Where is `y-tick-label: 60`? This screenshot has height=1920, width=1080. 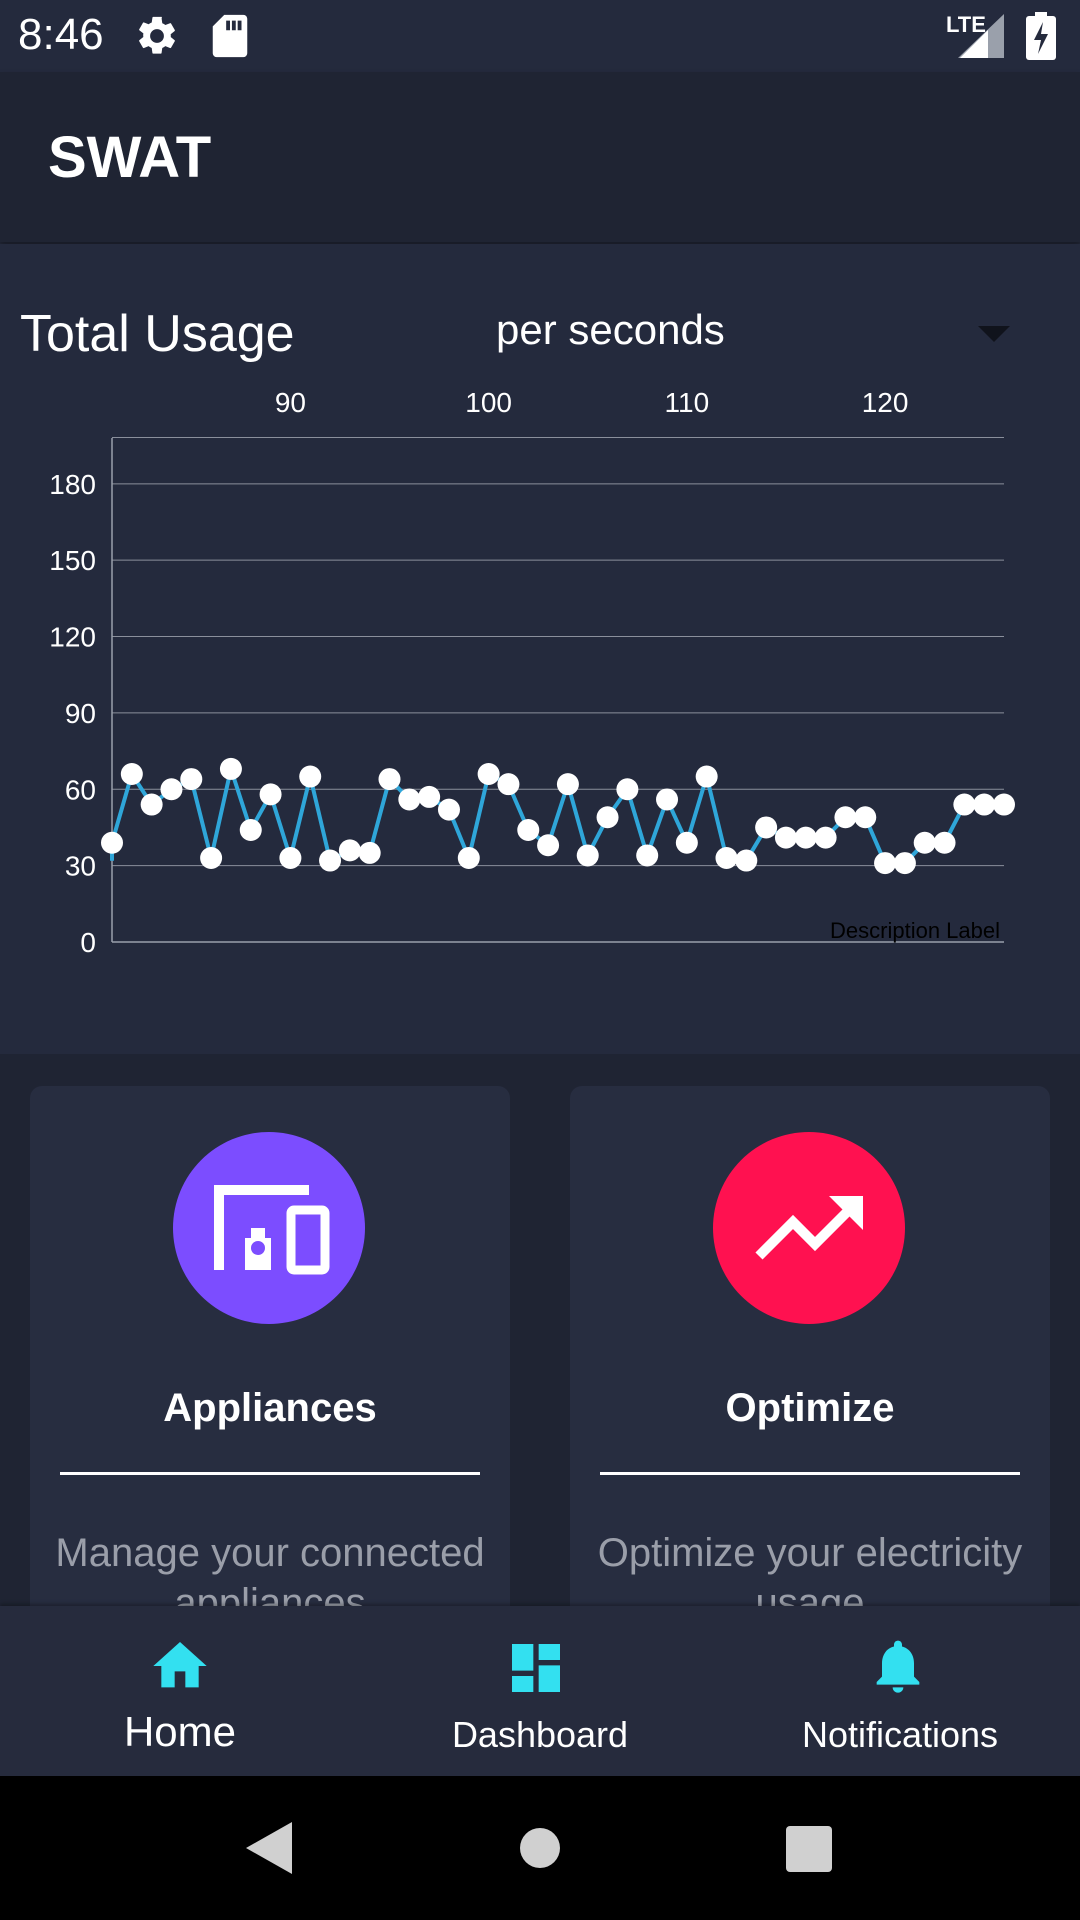 y-tick-label: 60 is located at coordinates (80, 789).